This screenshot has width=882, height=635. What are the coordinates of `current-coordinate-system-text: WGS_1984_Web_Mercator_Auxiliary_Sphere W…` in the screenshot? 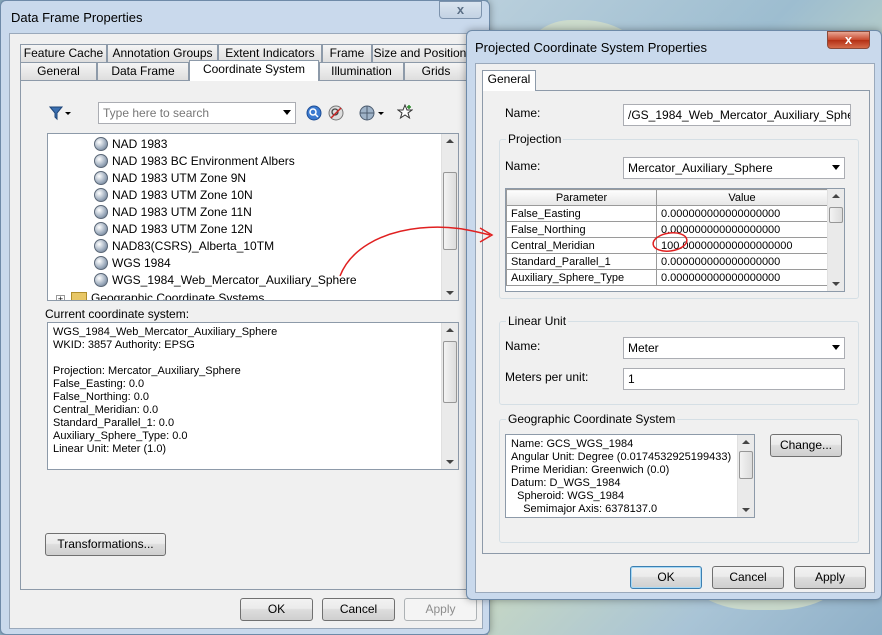 It's located at (253, 396).